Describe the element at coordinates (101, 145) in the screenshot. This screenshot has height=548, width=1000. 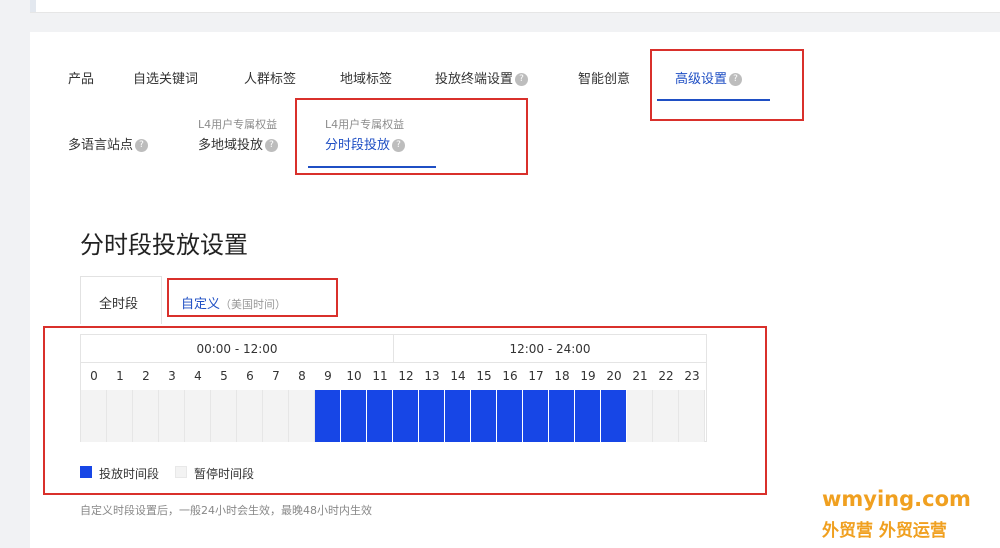
I see `tab-label: 多语言站点` at that location.